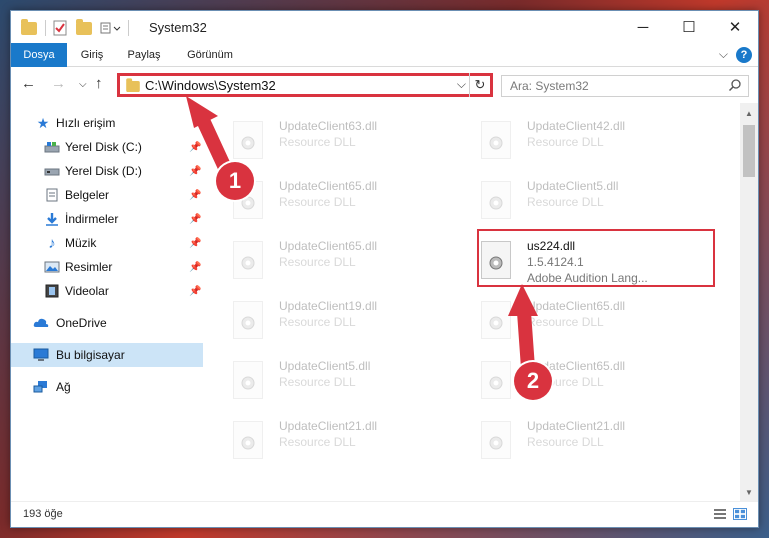  What do you see at coordinates (384, 514) in the screenshot?
I see `status-bar: 193 öğe` at bounding box center [384, 514].